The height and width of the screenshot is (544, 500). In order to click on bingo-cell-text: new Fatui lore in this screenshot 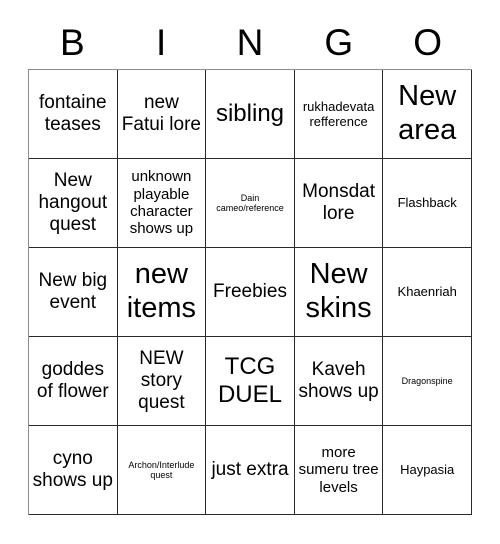, I will do `click(161, 113)`.